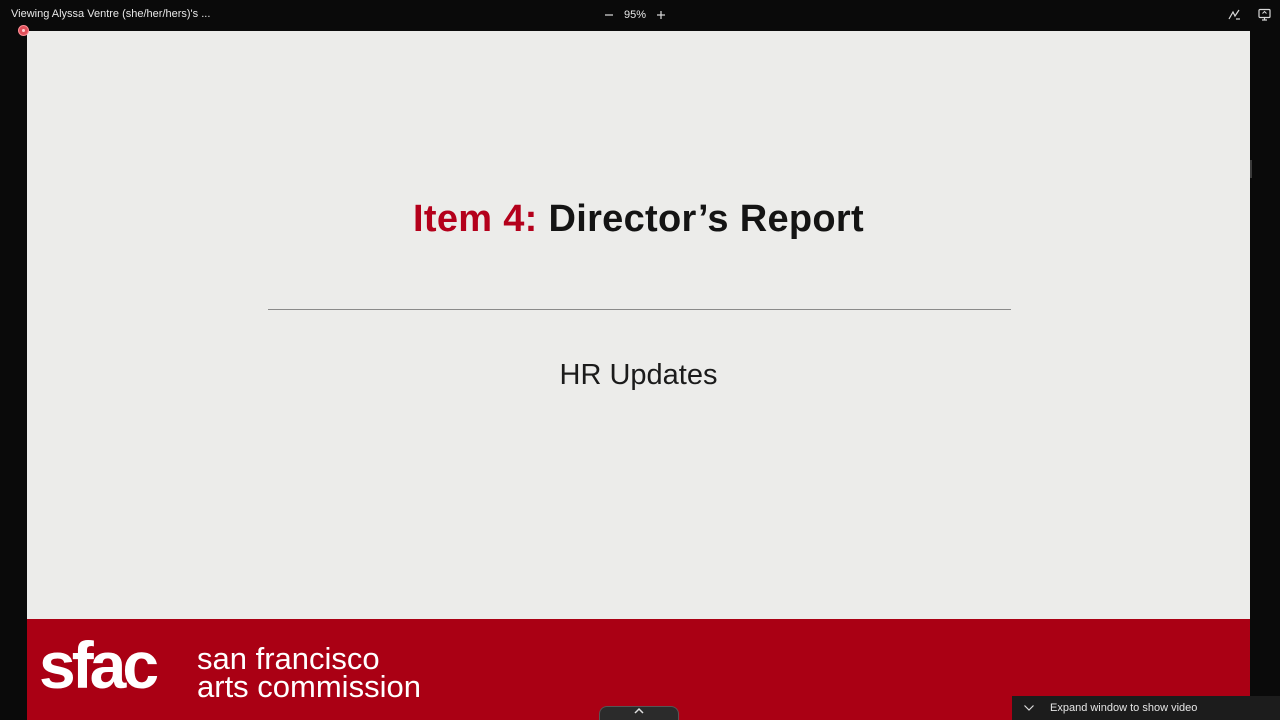 The image size is (1280, 720). I want to click on sfac-logo-text: san francisco arts commission, so click(309, 673).